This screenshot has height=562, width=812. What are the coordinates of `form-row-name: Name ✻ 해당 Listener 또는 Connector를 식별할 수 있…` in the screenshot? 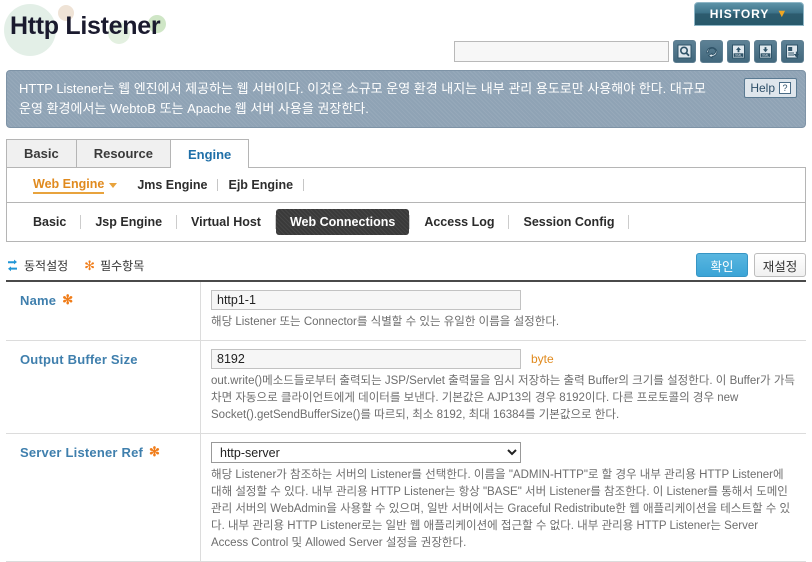 It's located at (406, 311).